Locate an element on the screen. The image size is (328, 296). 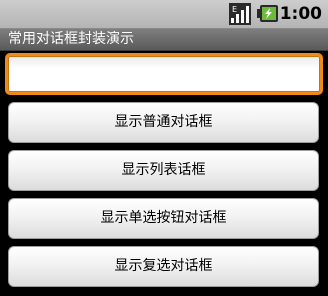
app-title: 常用对话框封装演示 is located at coordinates (71, 39).